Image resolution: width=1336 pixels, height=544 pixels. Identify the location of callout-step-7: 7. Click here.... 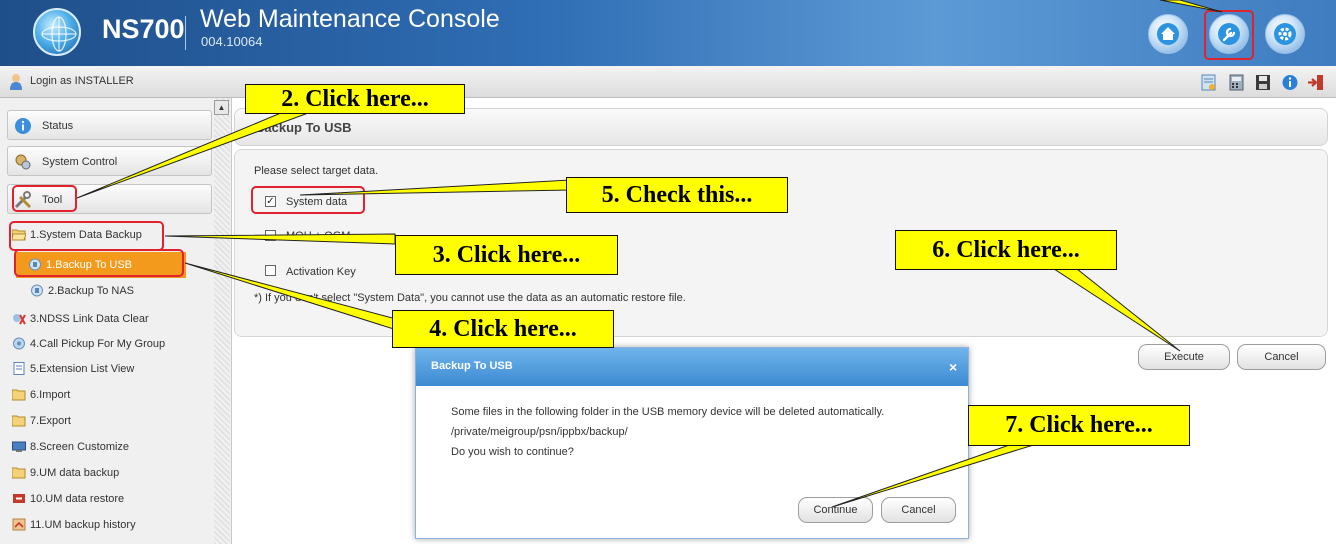
(1079, 425).